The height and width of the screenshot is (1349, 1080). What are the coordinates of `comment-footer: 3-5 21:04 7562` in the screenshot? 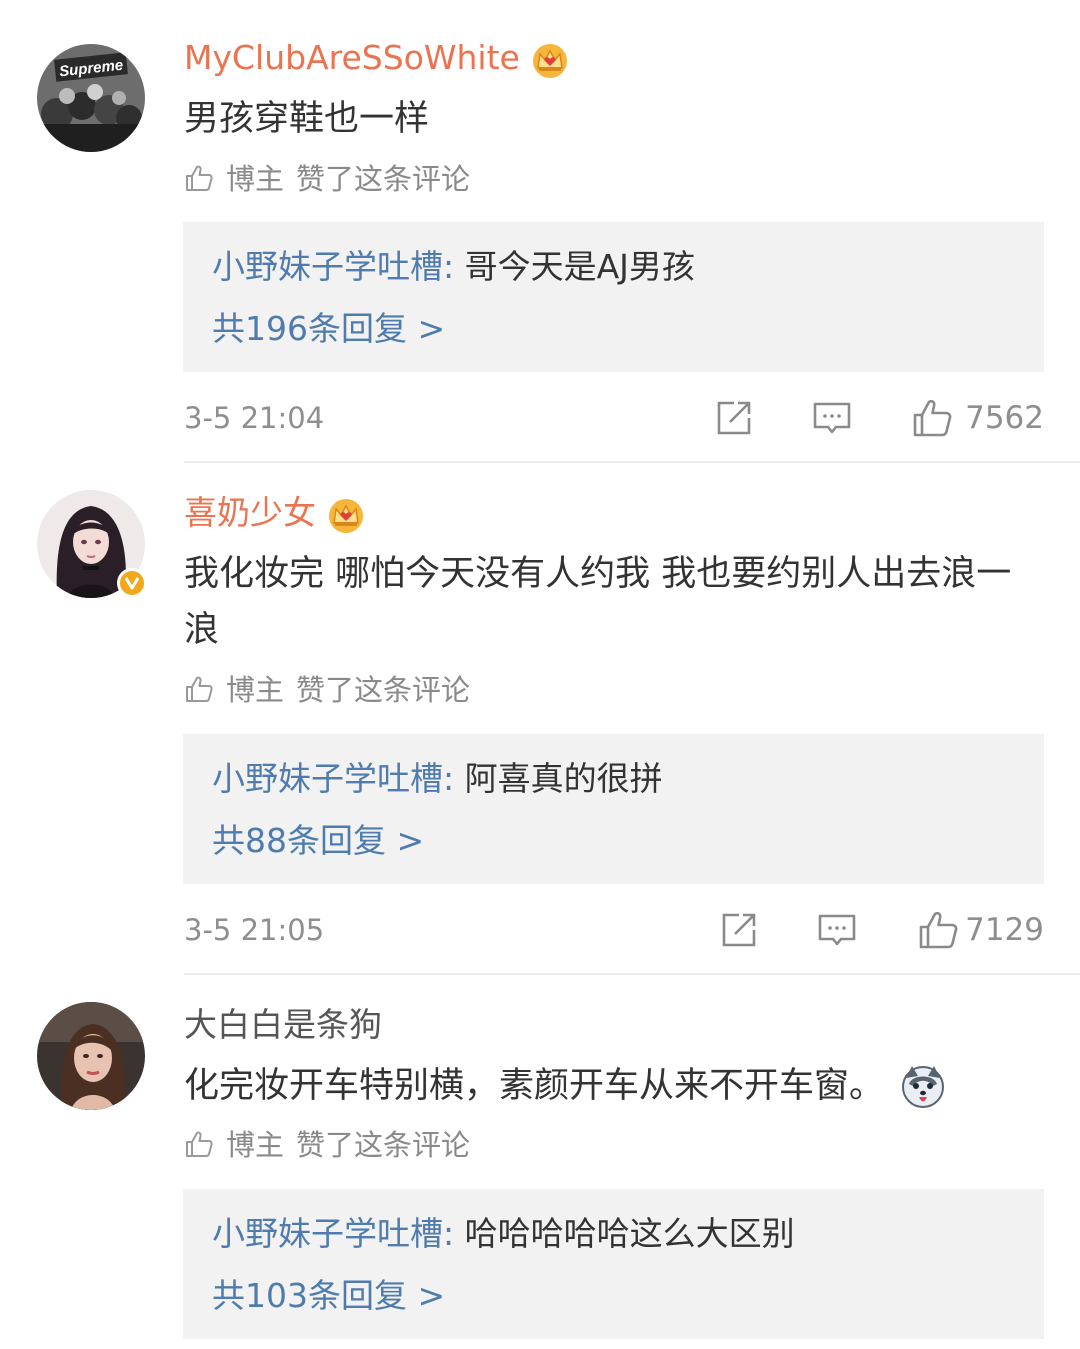 It's located at (614, 418).